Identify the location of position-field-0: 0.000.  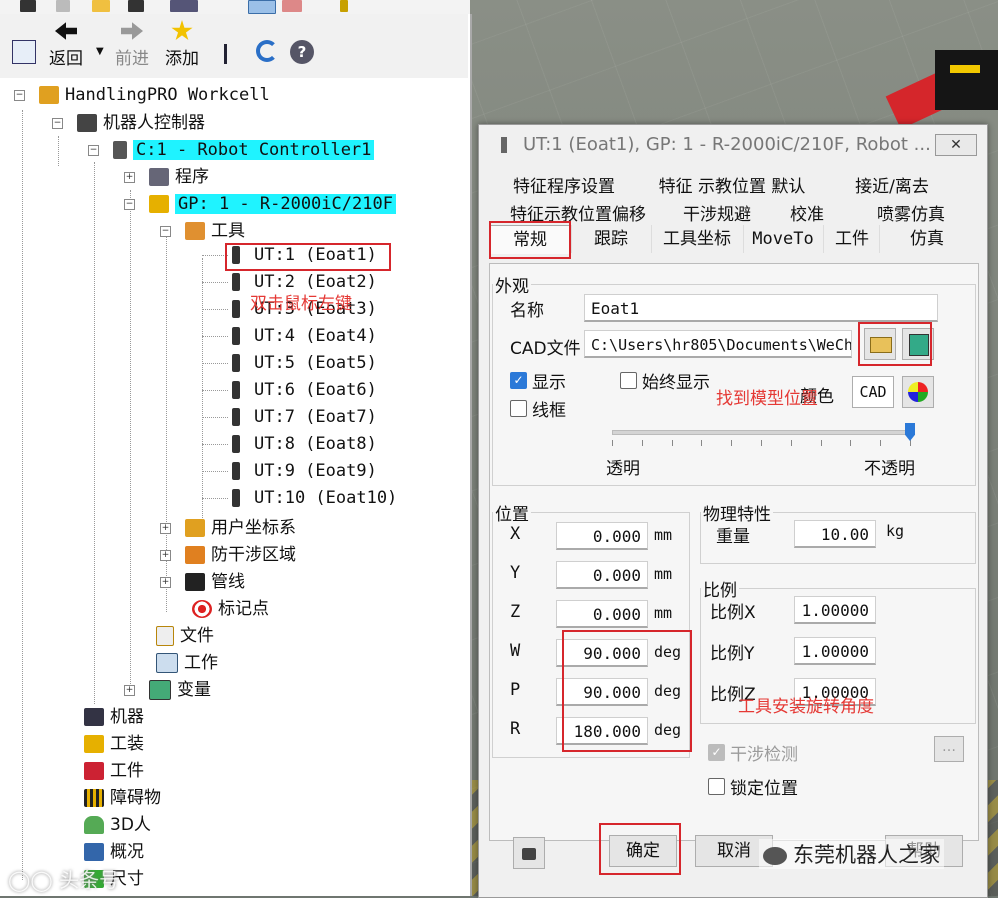
(602, 536).